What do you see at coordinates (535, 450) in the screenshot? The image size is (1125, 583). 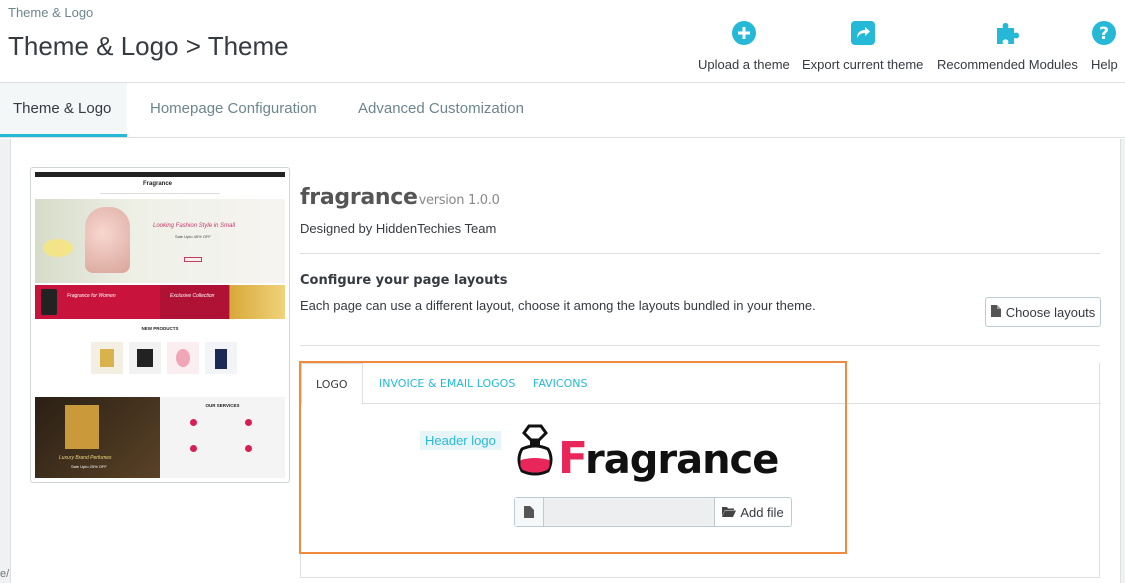 I see `perfume-bottle-icon` at bounding box center [535, 450].